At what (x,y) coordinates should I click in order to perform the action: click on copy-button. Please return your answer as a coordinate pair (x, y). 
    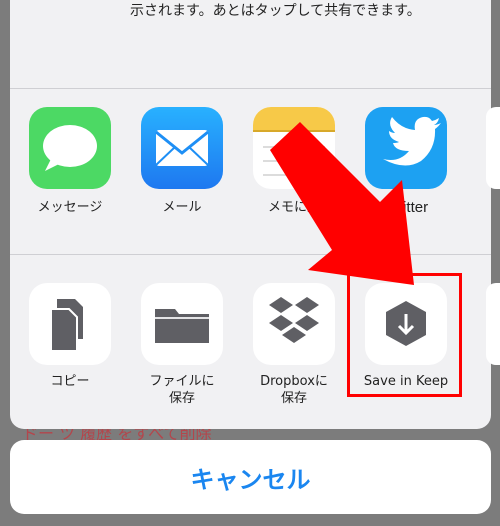
    Looking at the image, I should click on (70, 324).